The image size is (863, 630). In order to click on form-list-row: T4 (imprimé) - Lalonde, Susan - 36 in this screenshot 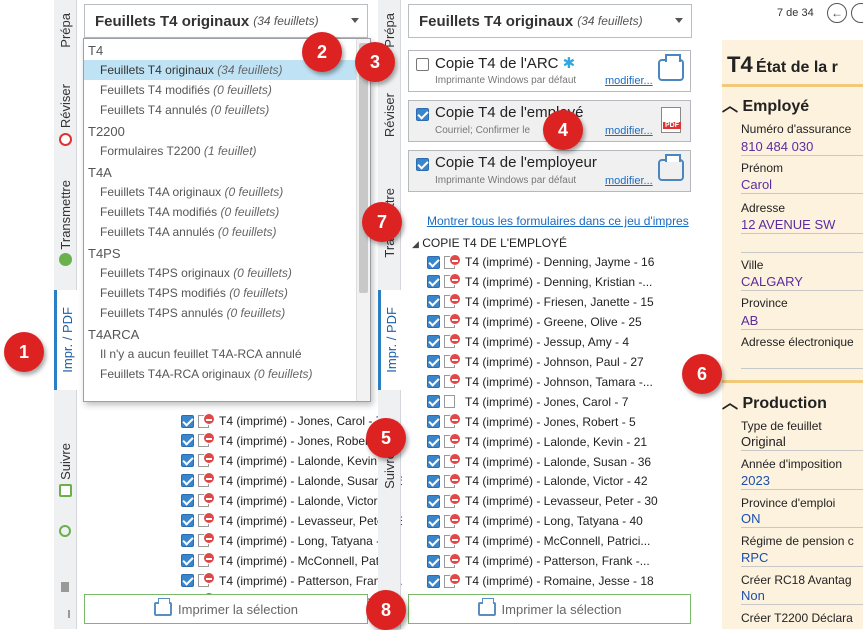, I will do `click(557, 462)`.